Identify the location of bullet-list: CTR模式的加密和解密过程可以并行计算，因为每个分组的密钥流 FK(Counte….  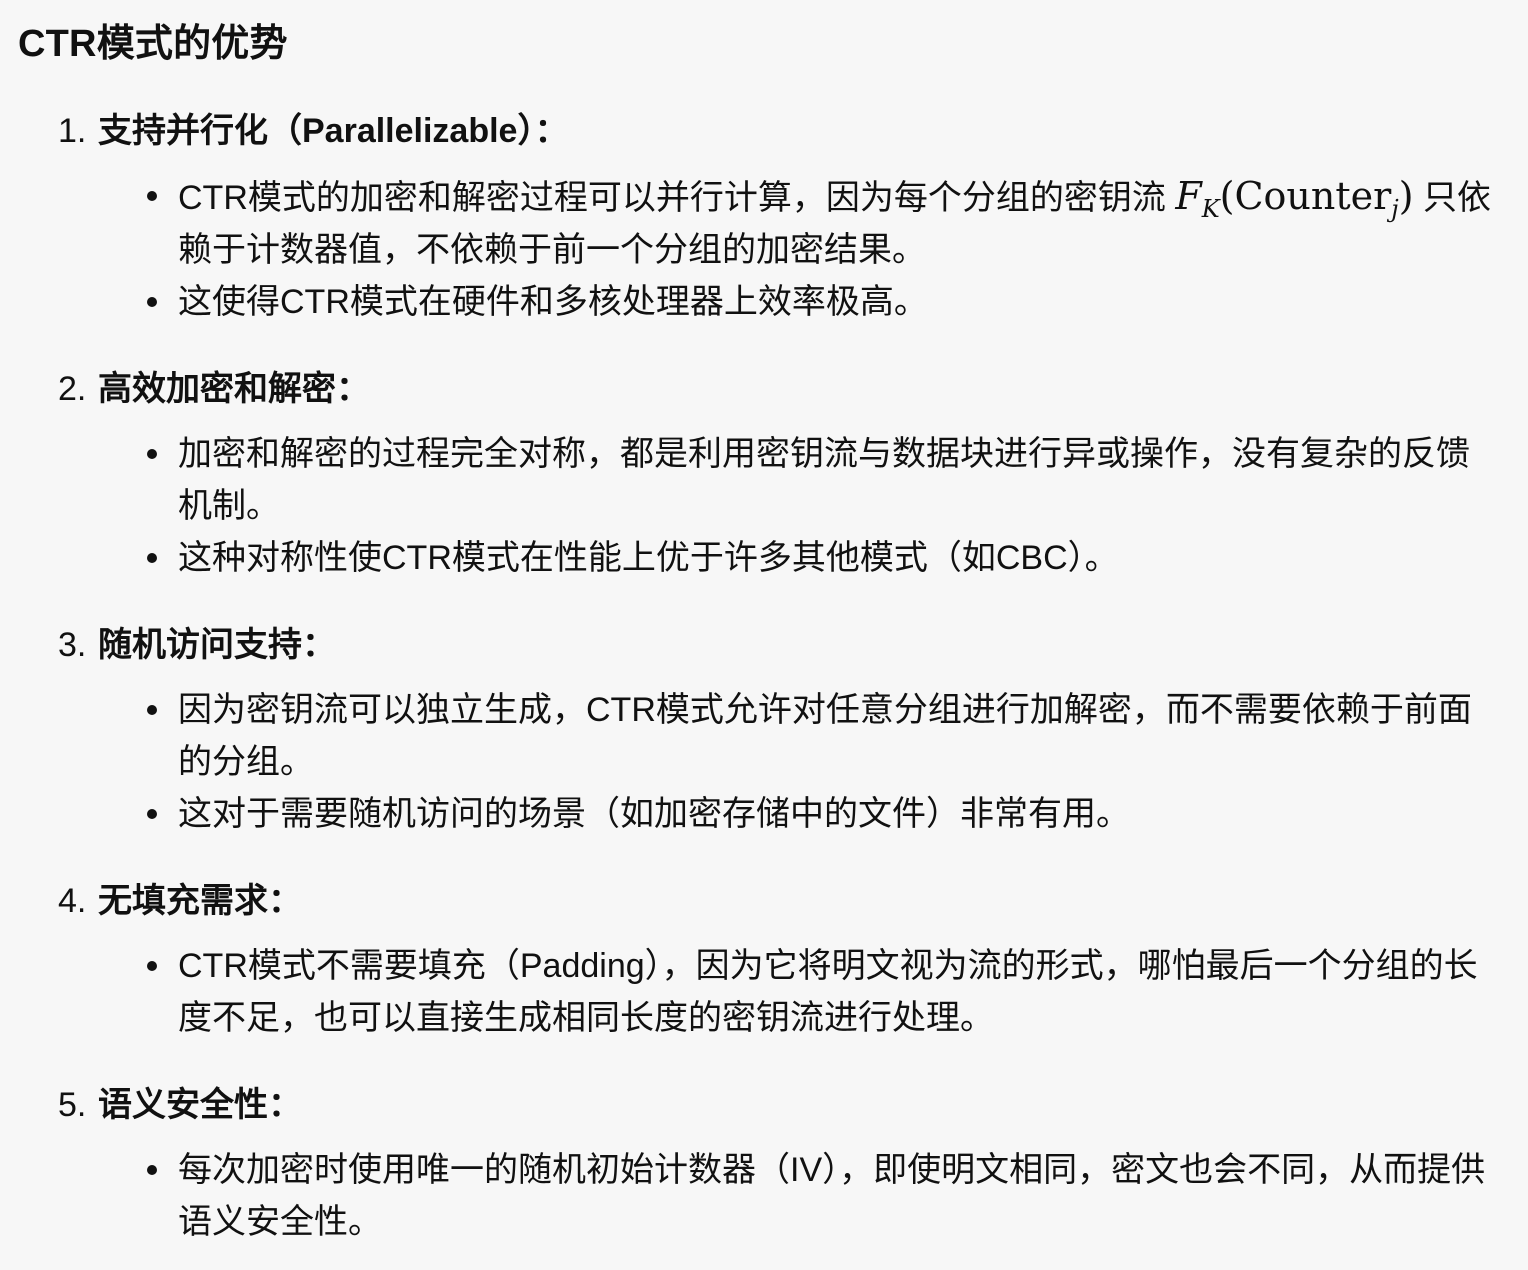
(773, 249).